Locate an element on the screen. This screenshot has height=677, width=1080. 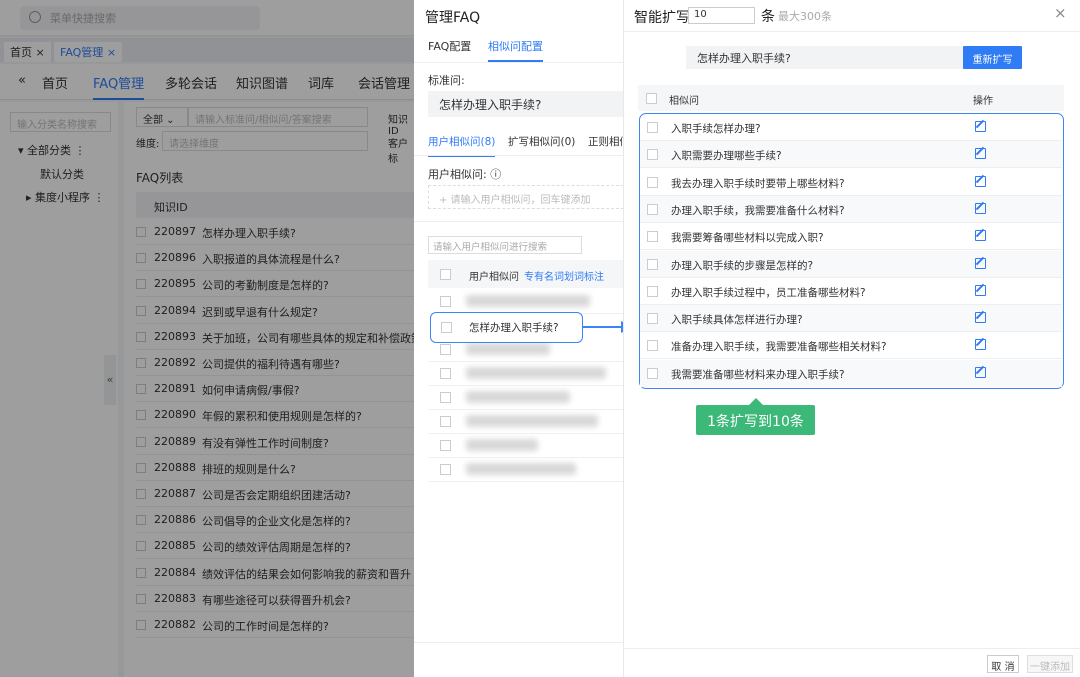
similar-question-text: 办理入职手续，我需要准备什么材料? is located at coordinates (758, 210).